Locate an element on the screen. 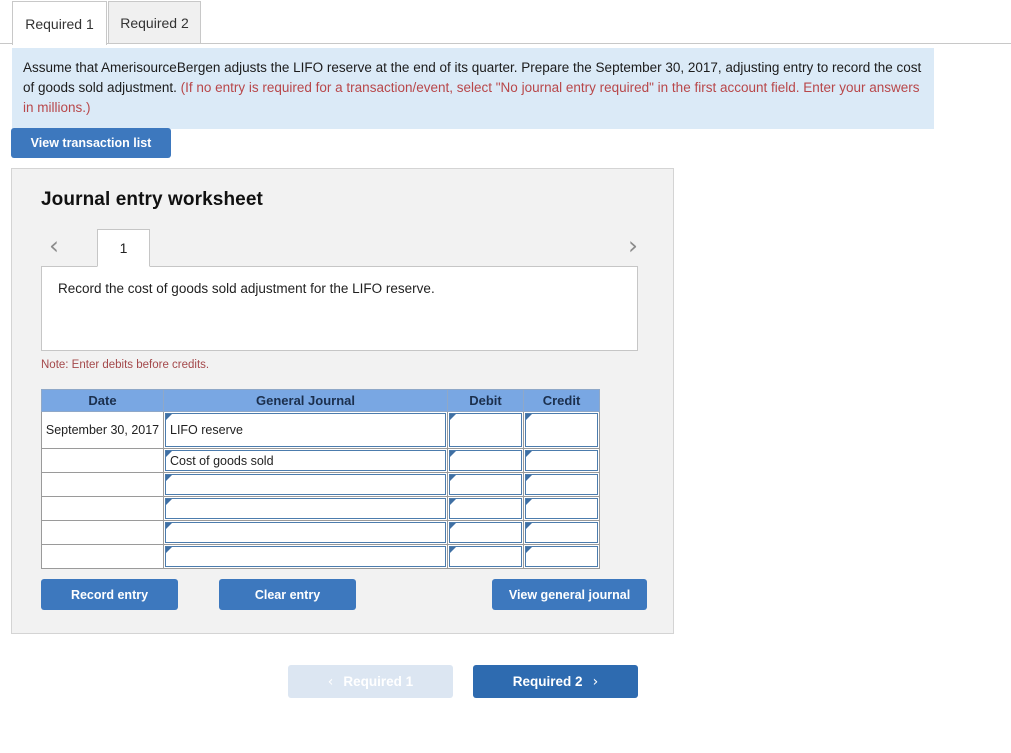 The image size is (1011, 753). tab-strip: Required 1 Required 2 is located at coordinates (505, 22).